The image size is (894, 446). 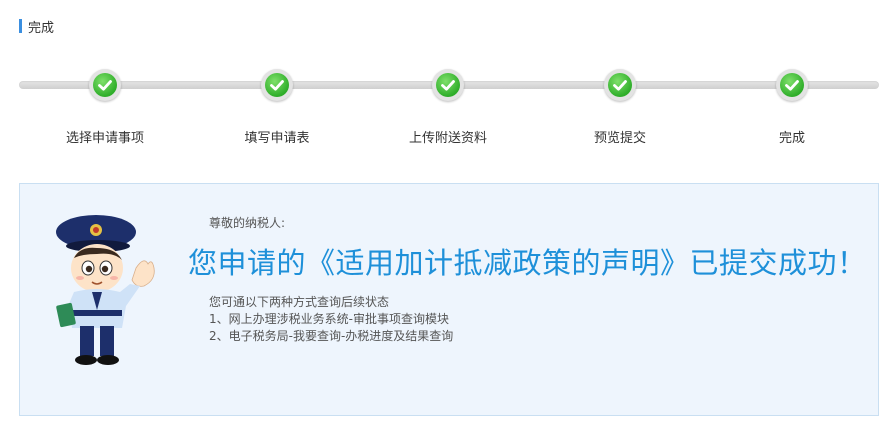 I want to click on success-headline: 您申请的《适用加计抵减政策的声明》已提交成功！, so click(x=527, y=263).